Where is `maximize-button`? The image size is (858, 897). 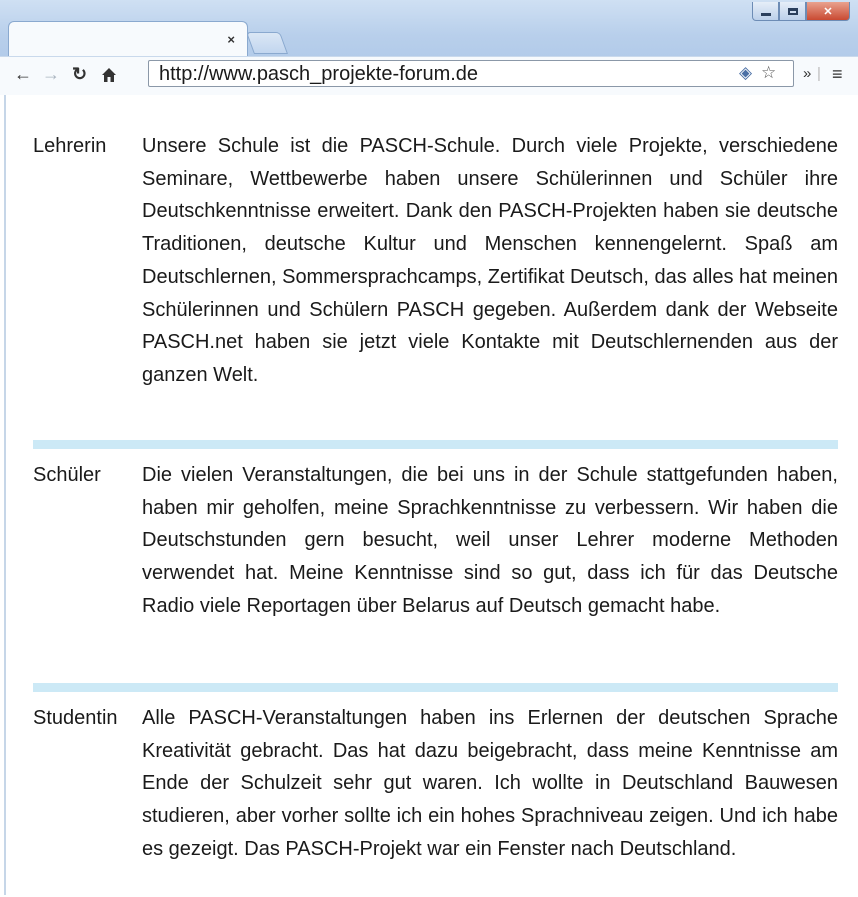
maximize-button is located at coordinates (792, 11).